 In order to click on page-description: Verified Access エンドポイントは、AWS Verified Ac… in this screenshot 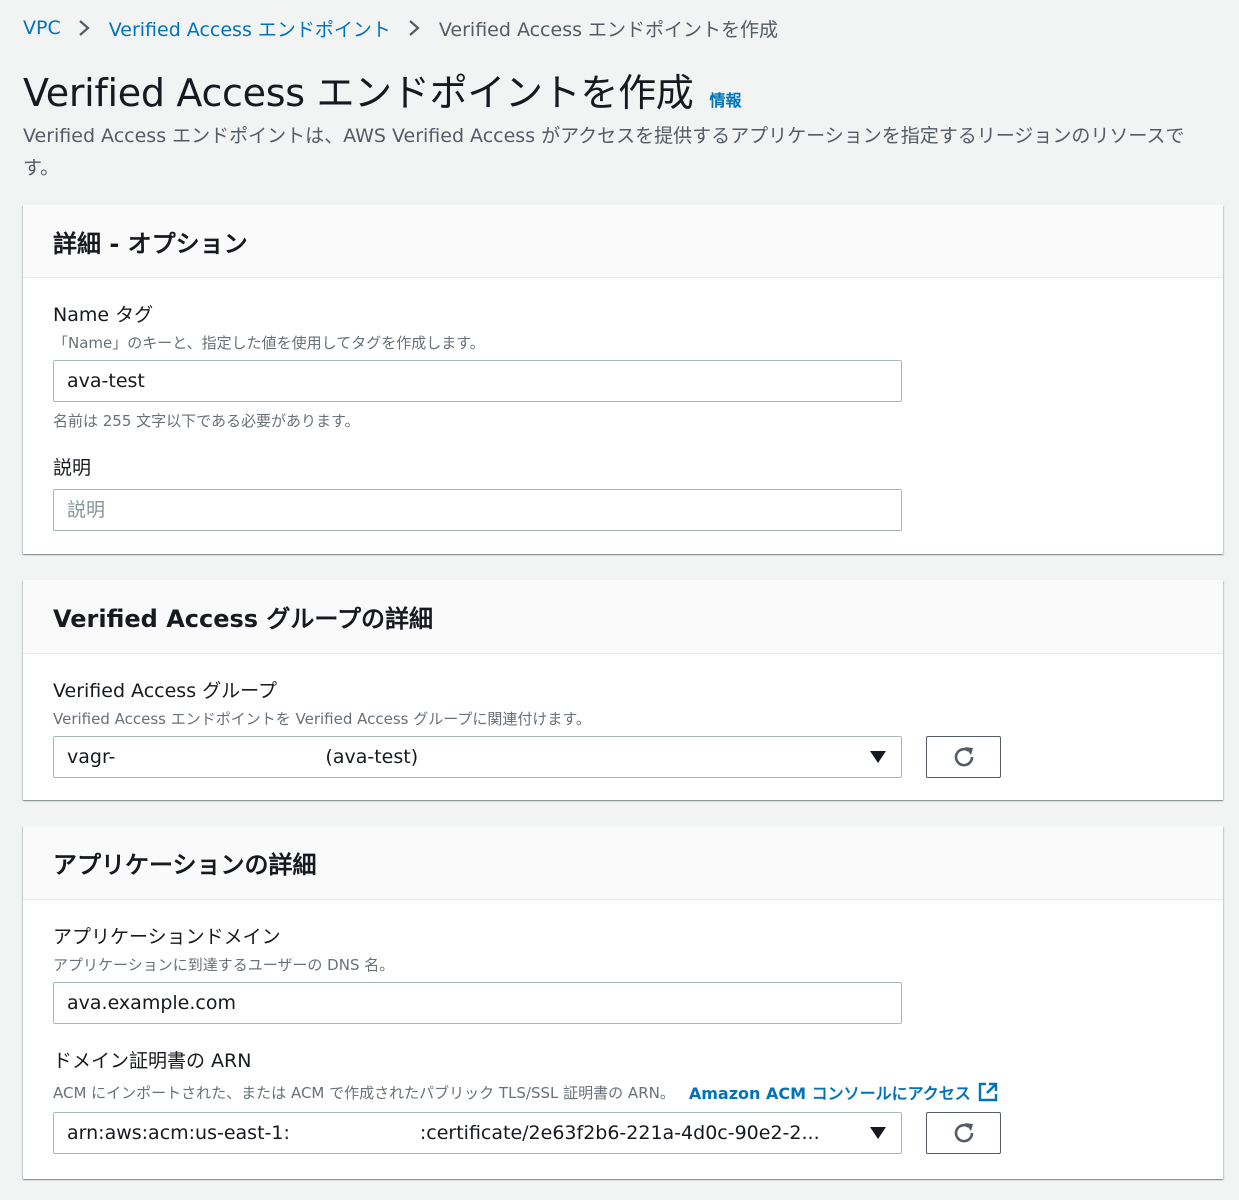, I will do `click(604, 152)`.